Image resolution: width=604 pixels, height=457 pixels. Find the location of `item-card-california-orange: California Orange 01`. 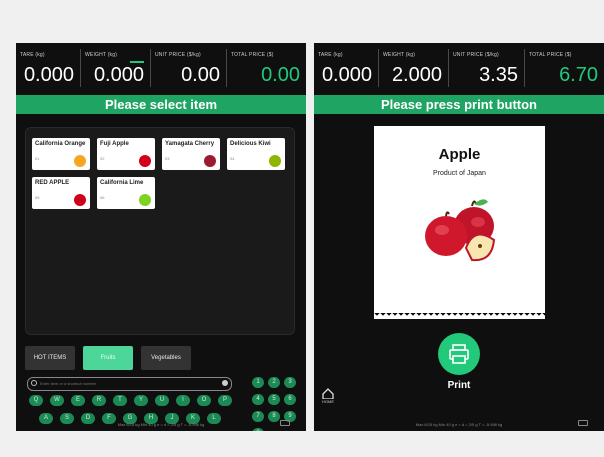

item-card-california-orange: California Orange 01 is located at coordinates (61, 154).